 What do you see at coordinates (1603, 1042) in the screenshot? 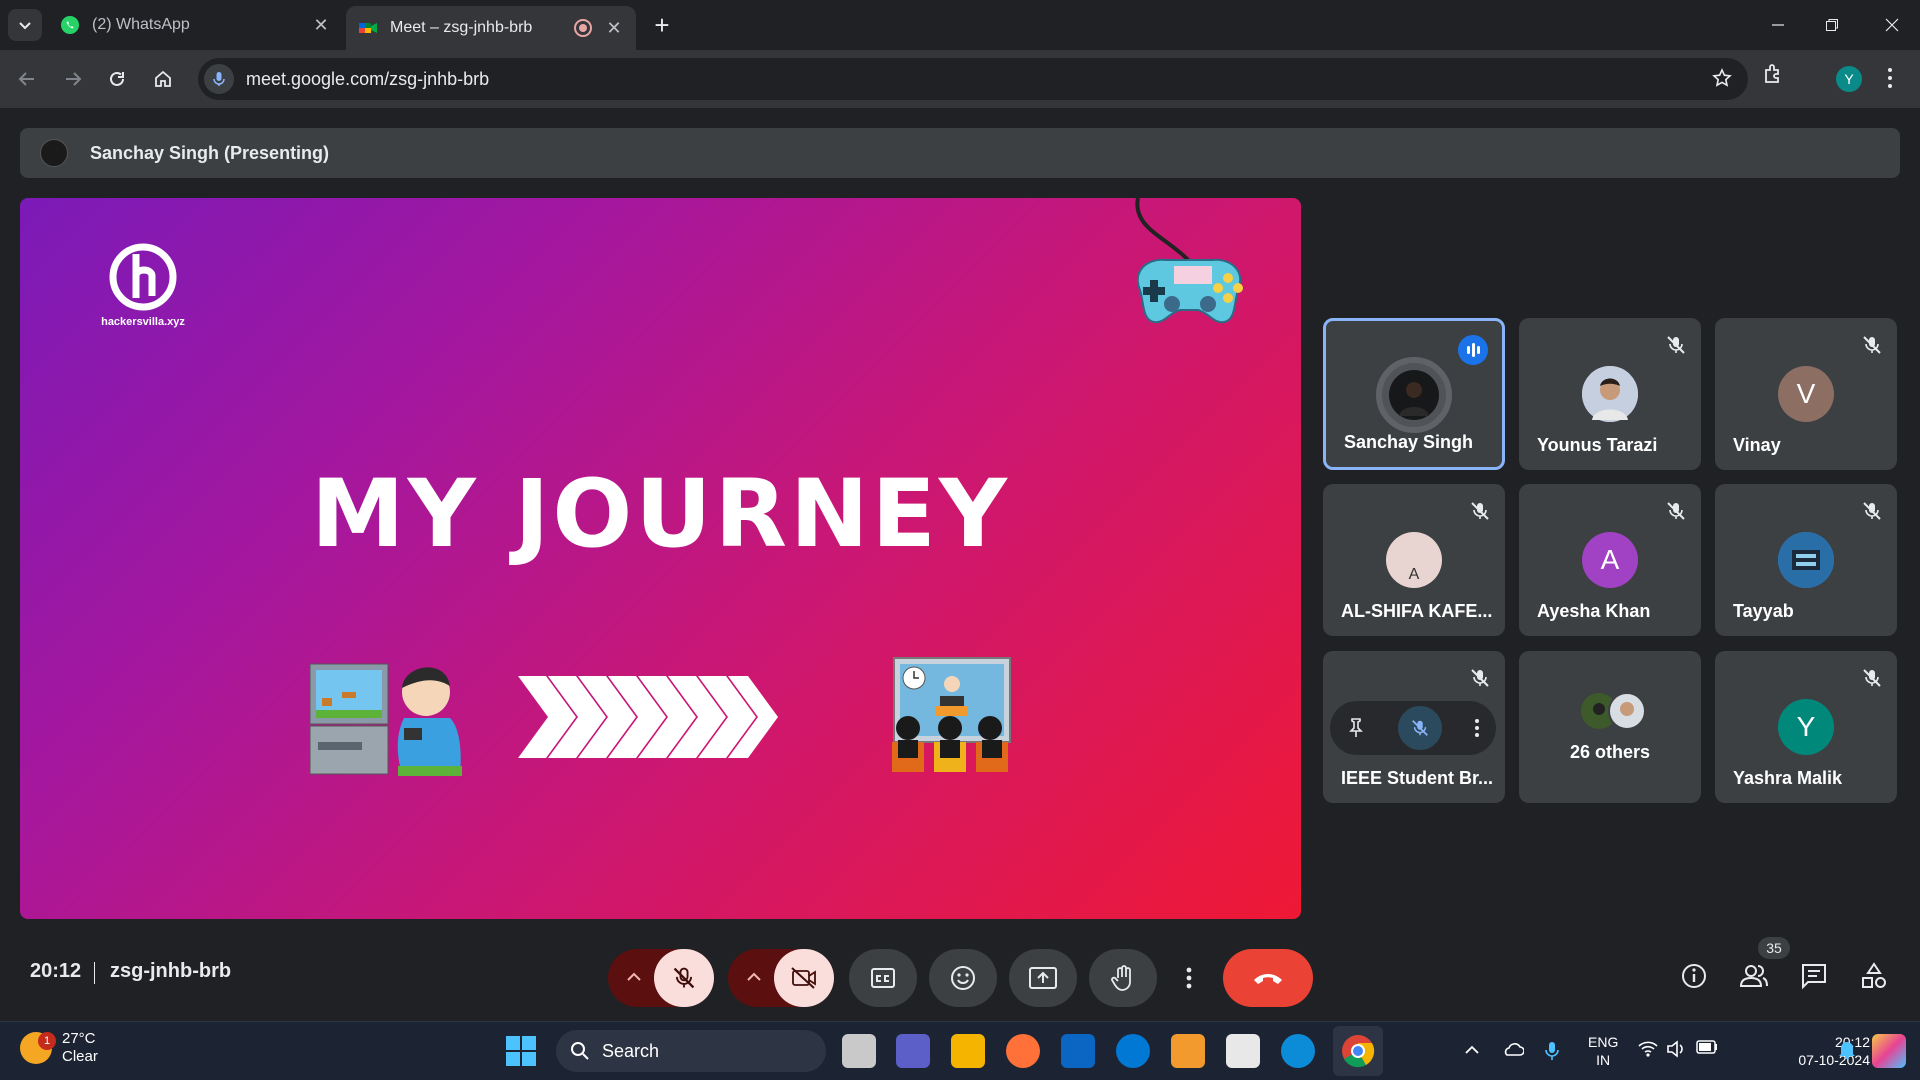
I see `language-code: ENG` at bounding box center [1603, 1042].